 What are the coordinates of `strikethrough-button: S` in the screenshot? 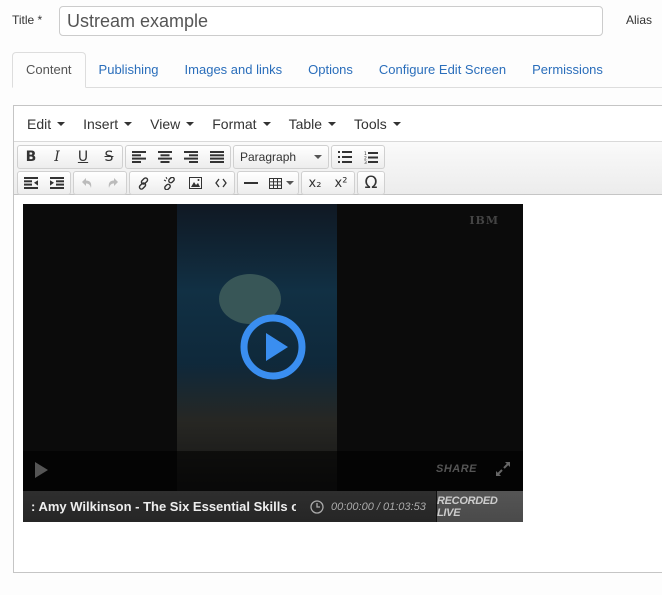 It's located at (109, 157).